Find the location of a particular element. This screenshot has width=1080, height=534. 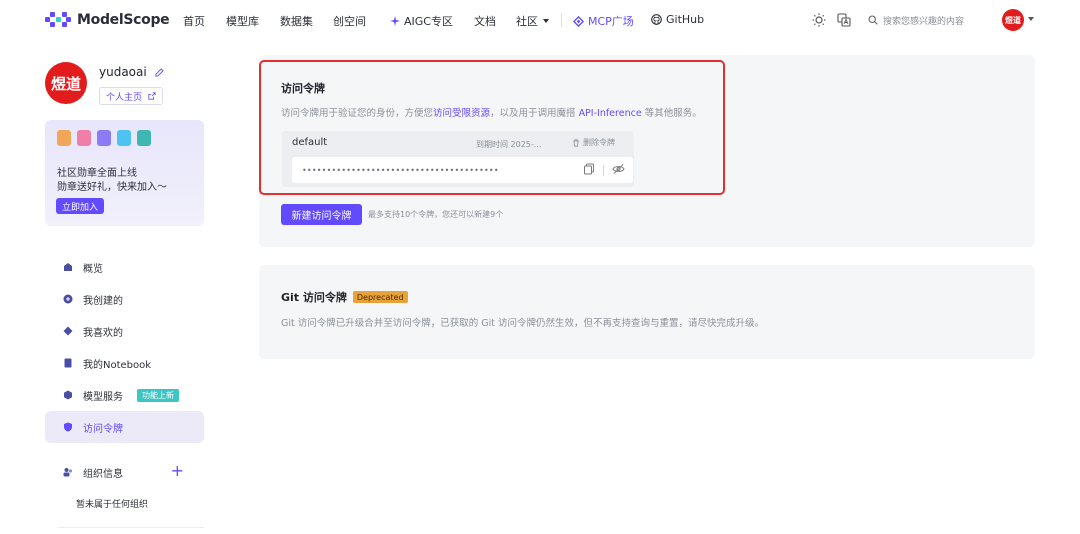

sidebar-item-access-token: 访问令牌 is located at coordinates (124, 427).